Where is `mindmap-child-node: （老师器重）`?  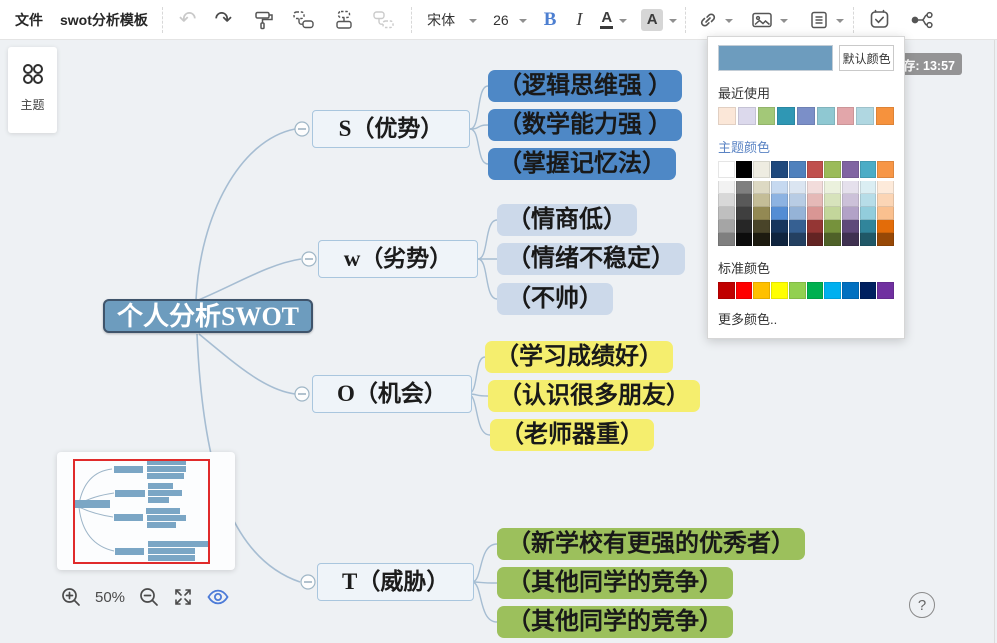
mindmap-child-node: （老师器重） is located at coordinates (572, 435).